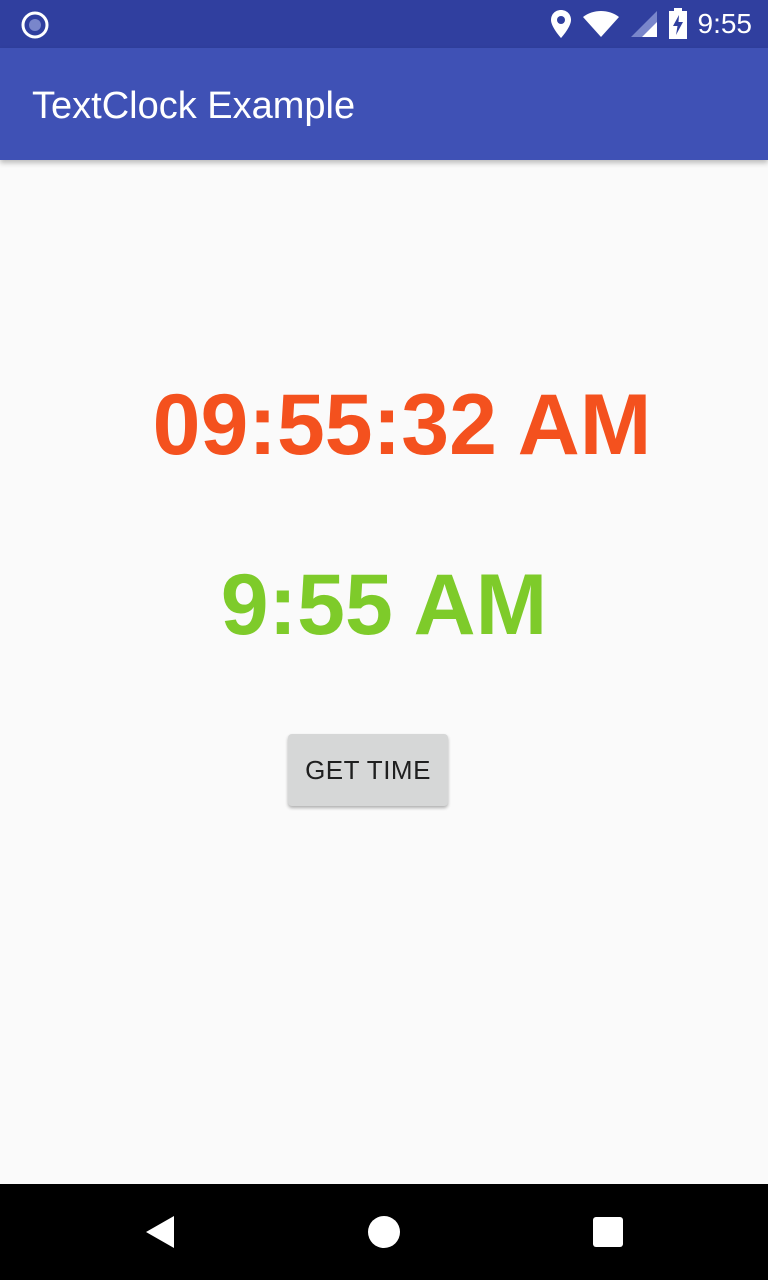 This screenshot has width=768, height=1280. Describe the element at coordinates (160, 1232) in the screenshot. I see `back-icon` at that location.